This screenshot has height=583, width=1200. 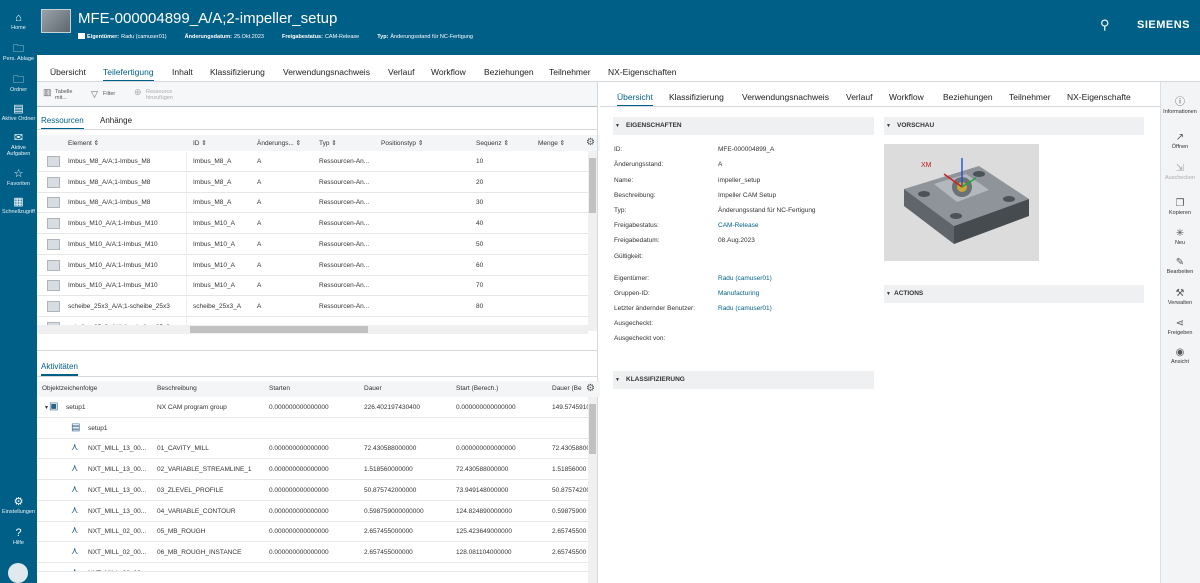 What do you see at coordinates (18, 21) in the screenshot?
I see `rail-home: ⌂ Home` at bounding box center [18, 21].